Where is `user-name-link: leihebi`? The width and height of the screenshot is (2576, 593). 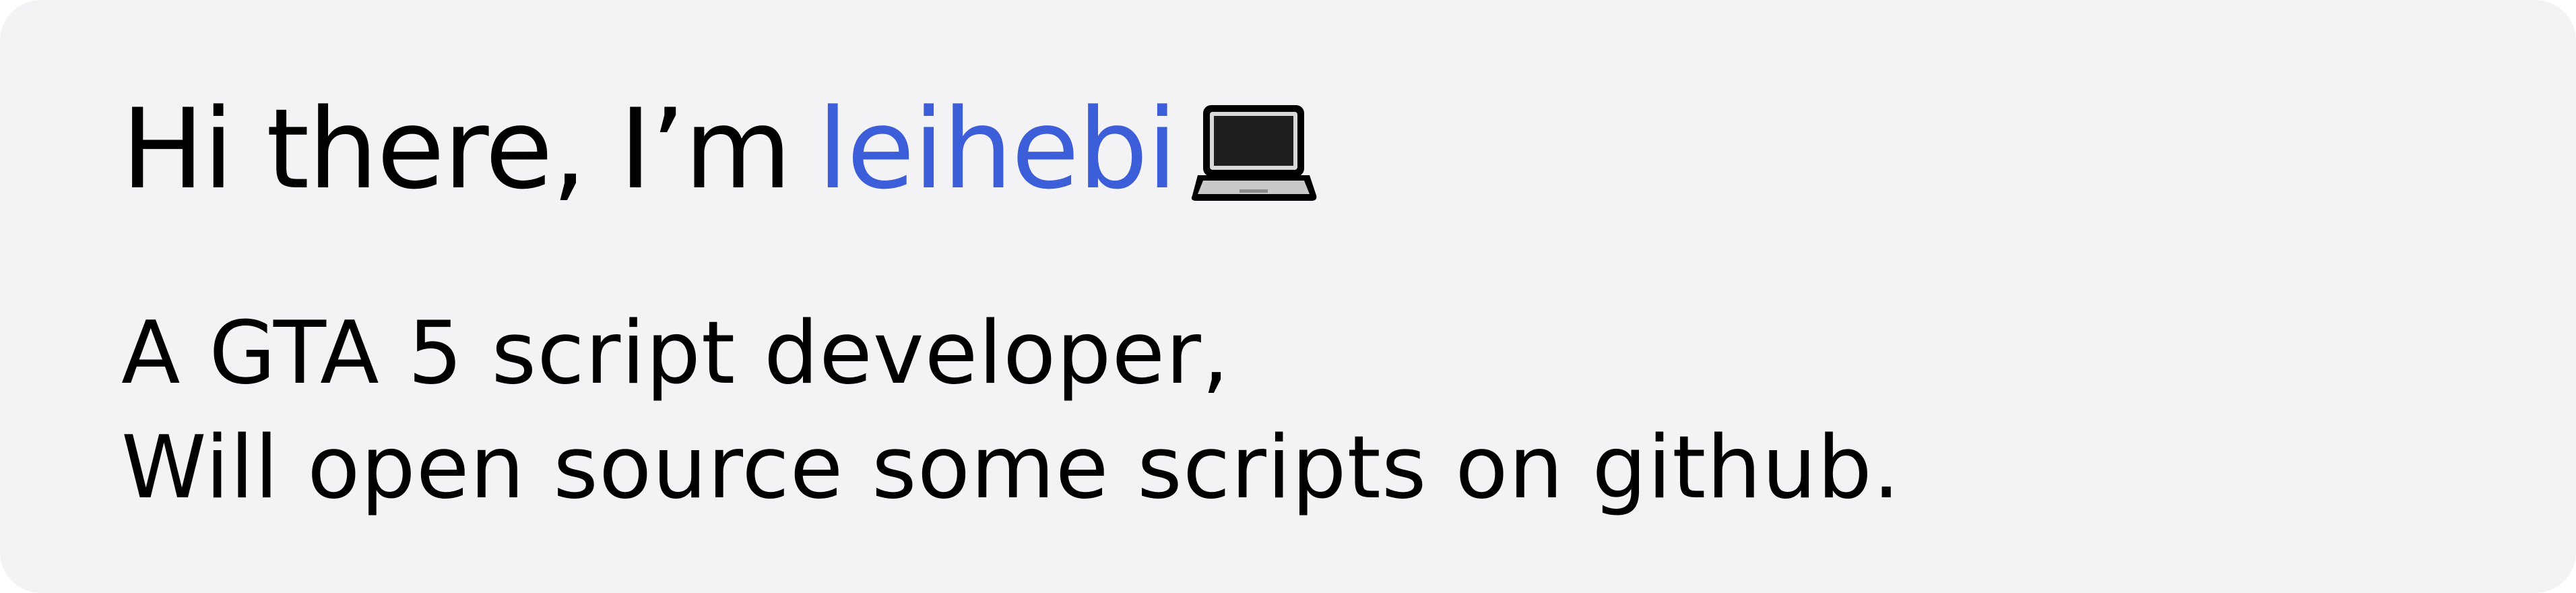
user-name-link: leihebi is located at coordinates (998, 149).